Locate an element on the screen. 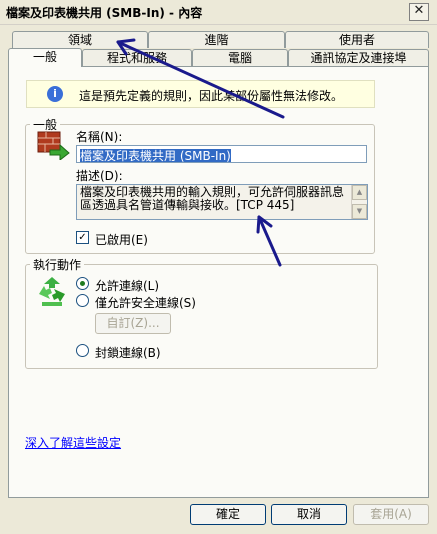 The image size is (437, 534). name-label: 名稱(N): is located at coordinates (99, 137).